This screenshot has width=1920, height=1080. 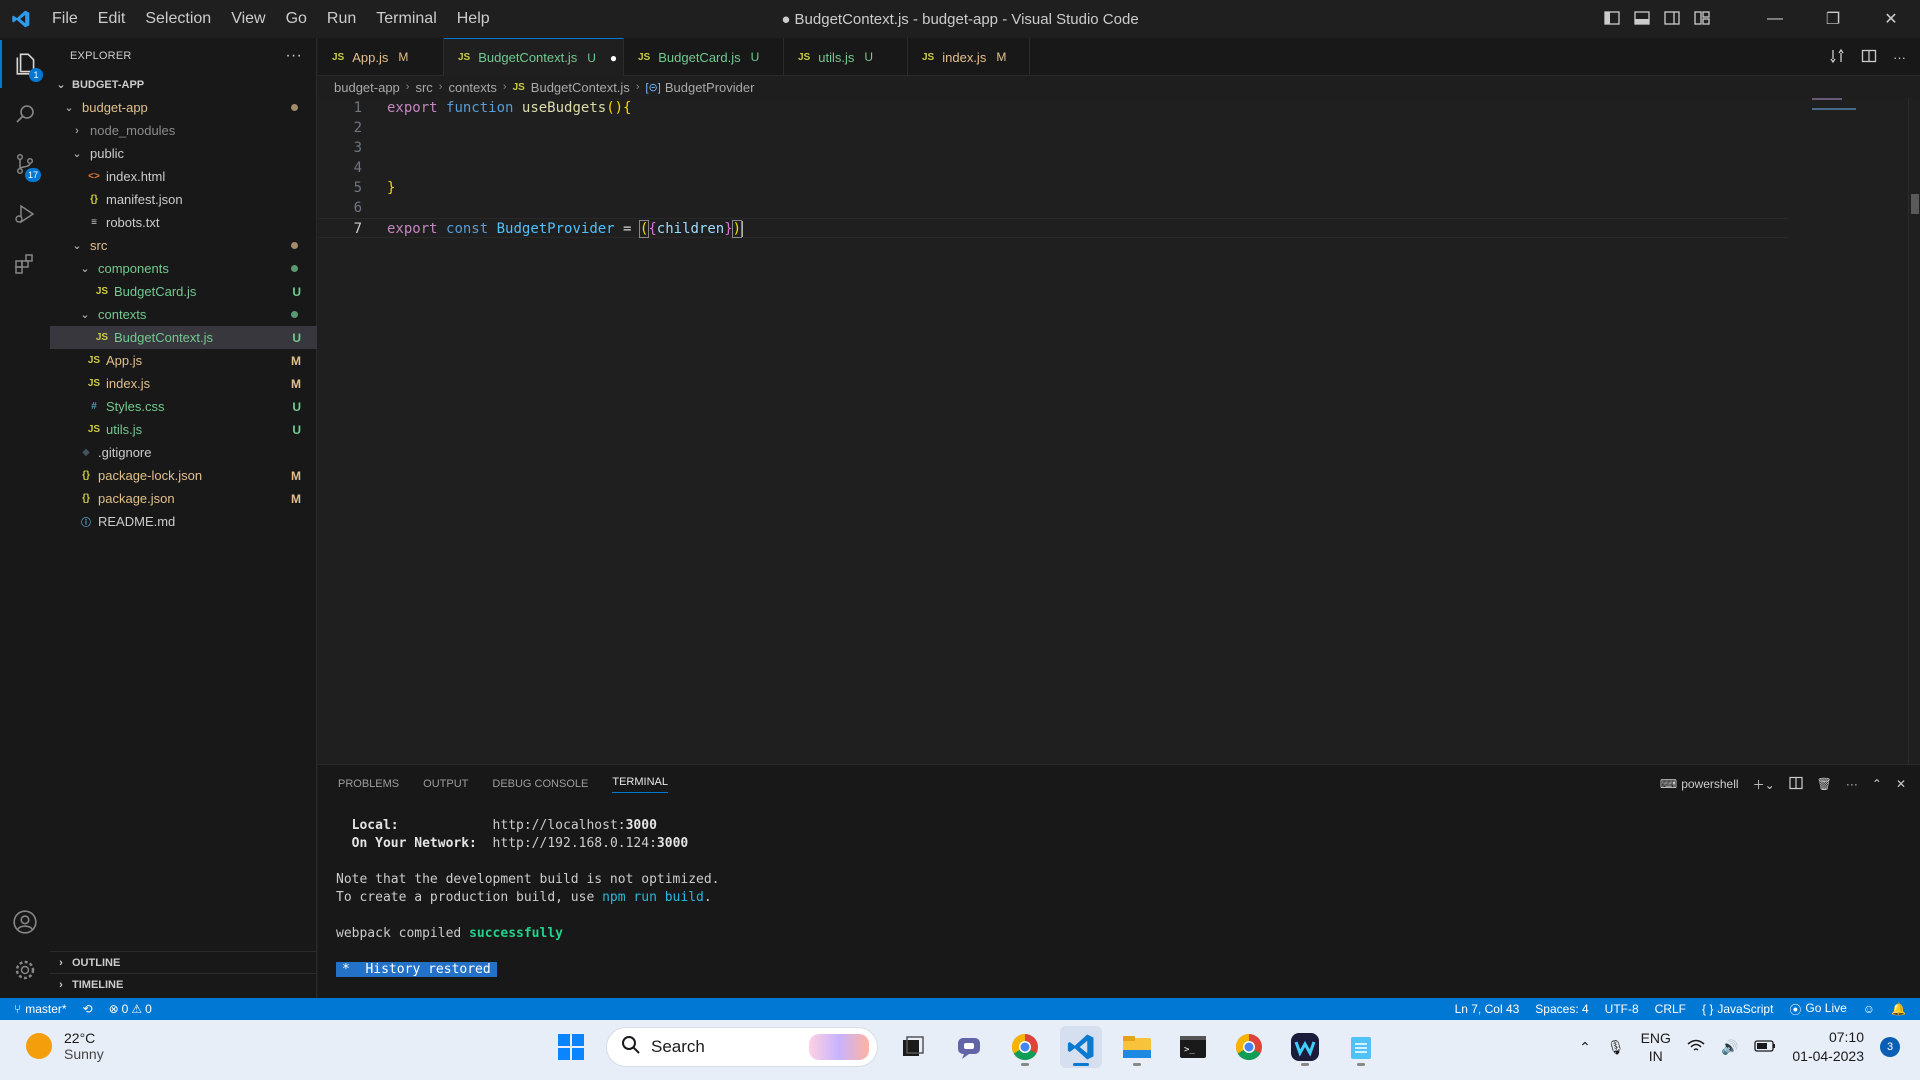 What do you see at coordinates (25, 64) in the screenshot?
I see `explorer-icon: 1` at bounding box center [25, 64].